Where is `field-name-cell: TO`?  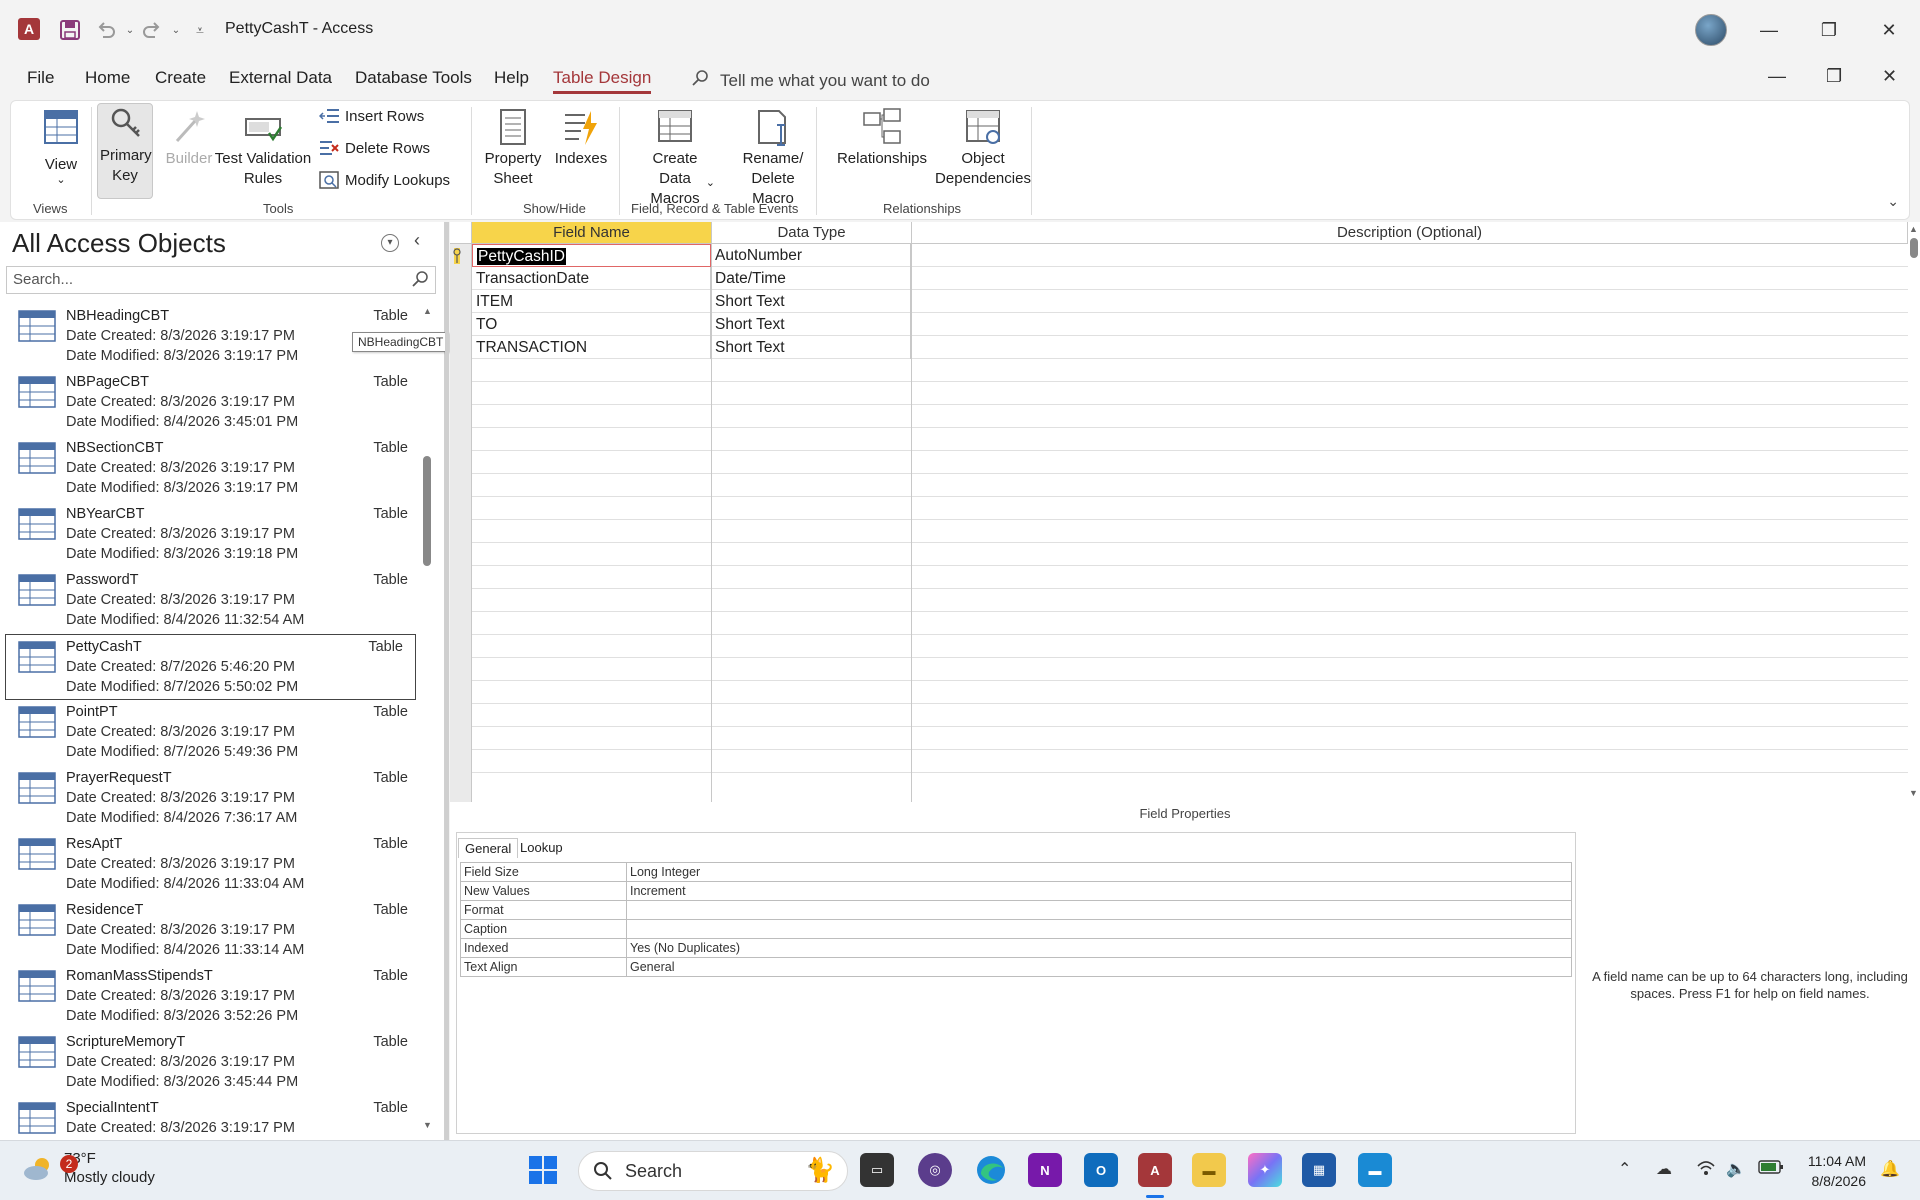
field-name-cell: TO is located at coordinates (486, 324).